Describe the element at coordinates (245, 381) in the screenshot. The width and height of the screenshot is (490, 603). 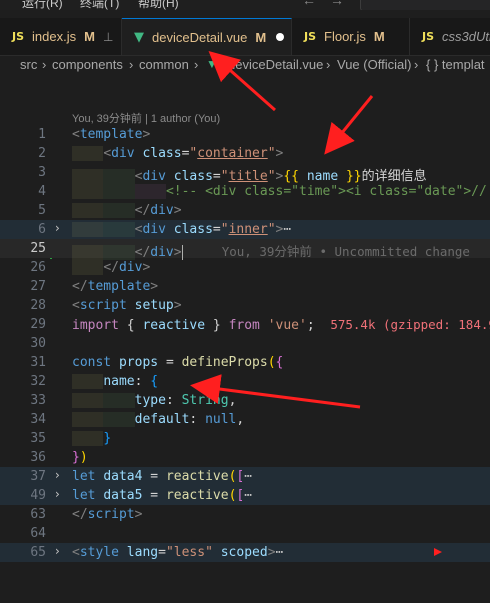
I see `code-line: 32 name: {` at that location.